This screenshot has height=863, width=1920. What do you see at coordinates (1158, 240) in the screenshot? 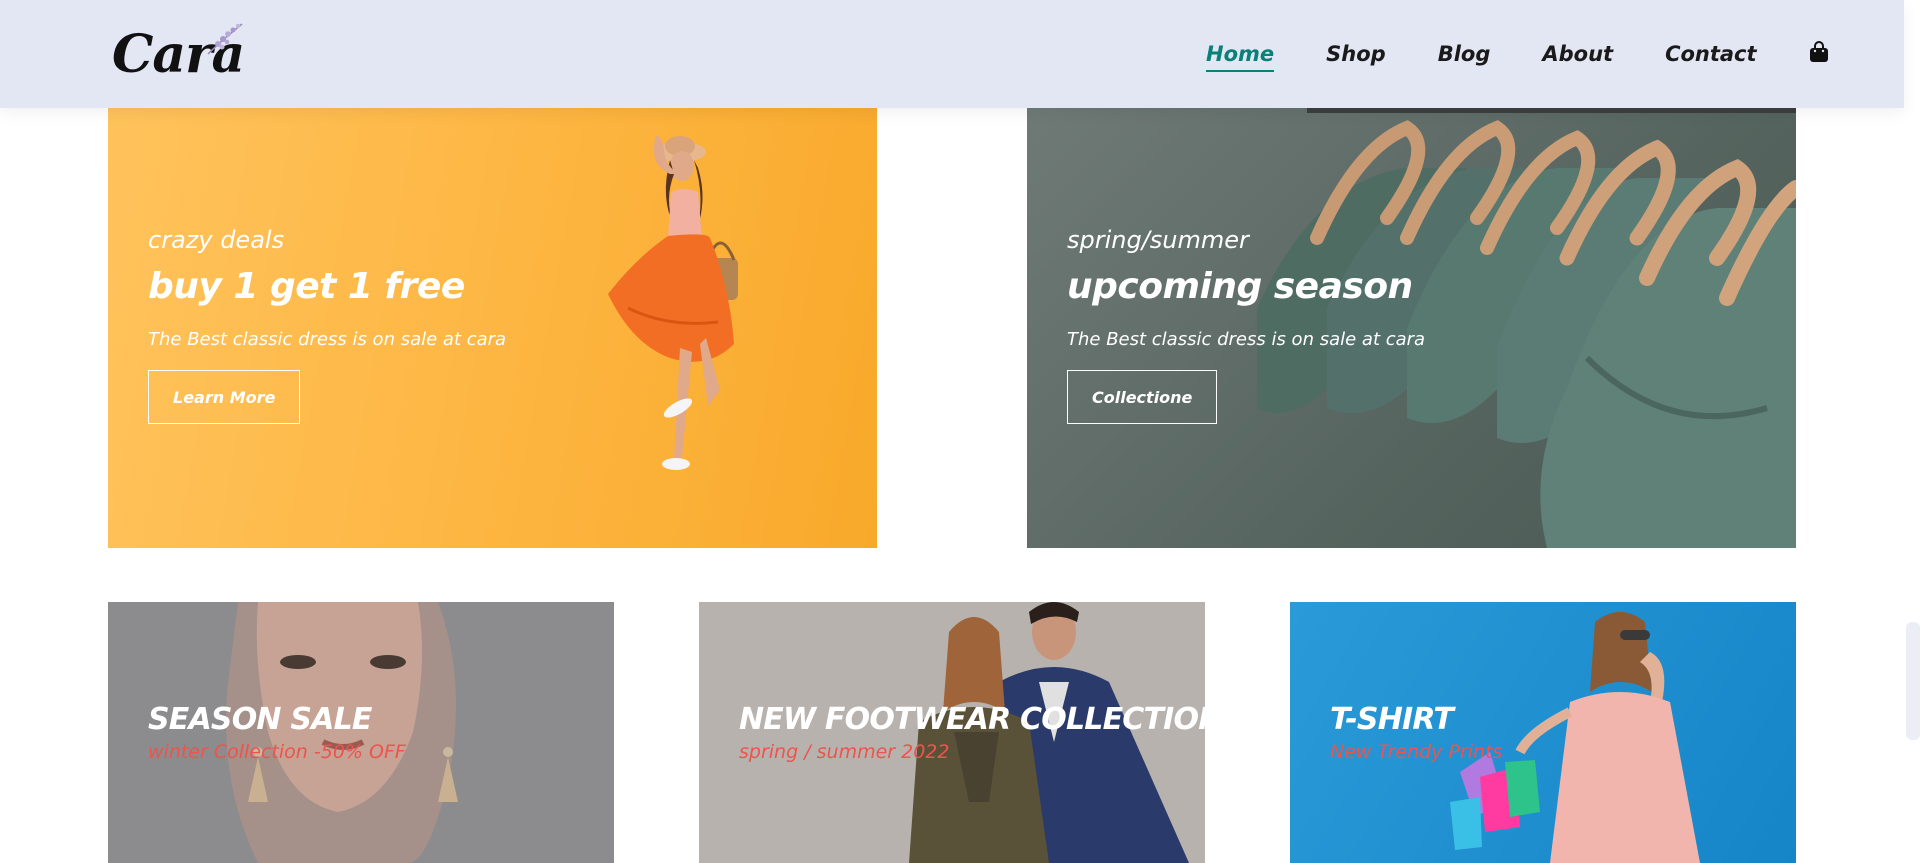
I see `banner-kicker: spring/summer` at bounding box center [1158, 240].